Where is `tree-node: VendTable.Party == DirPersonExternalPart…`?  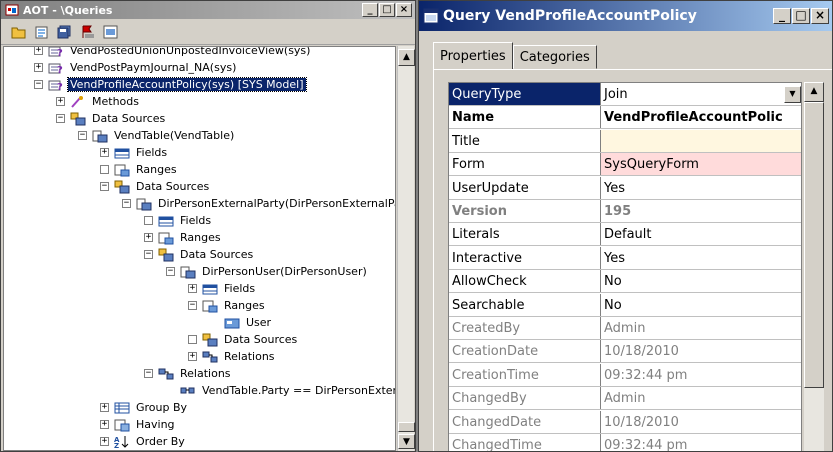
tree-node: VendTable.Party == DirPersonExternalPart… is located at coordinates (280, 390).